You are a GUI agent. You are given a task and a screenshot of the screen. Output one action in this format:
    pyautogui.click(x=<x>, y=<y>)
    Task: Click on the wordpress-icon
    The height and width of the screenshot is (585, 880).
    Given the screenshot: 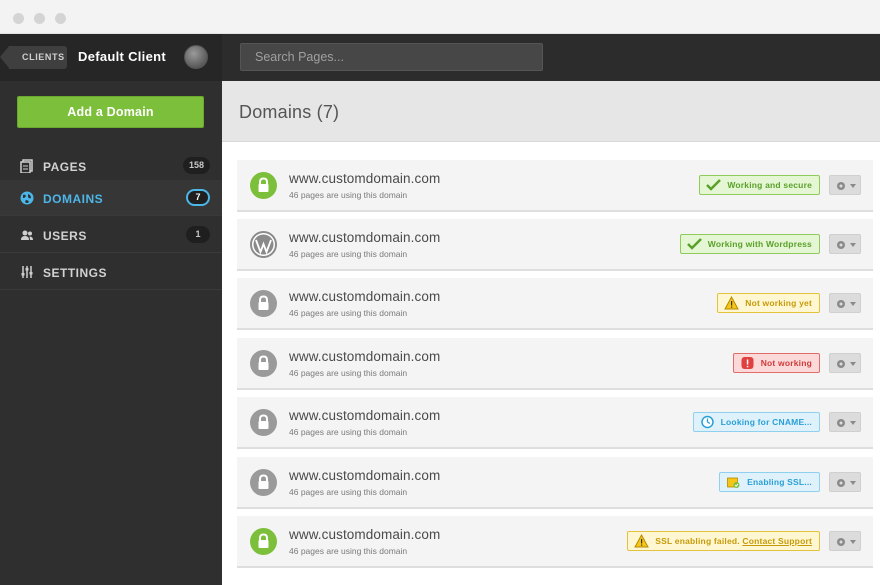 What is the action you would take?
    pyautogui.click(x=263, y=244)
    